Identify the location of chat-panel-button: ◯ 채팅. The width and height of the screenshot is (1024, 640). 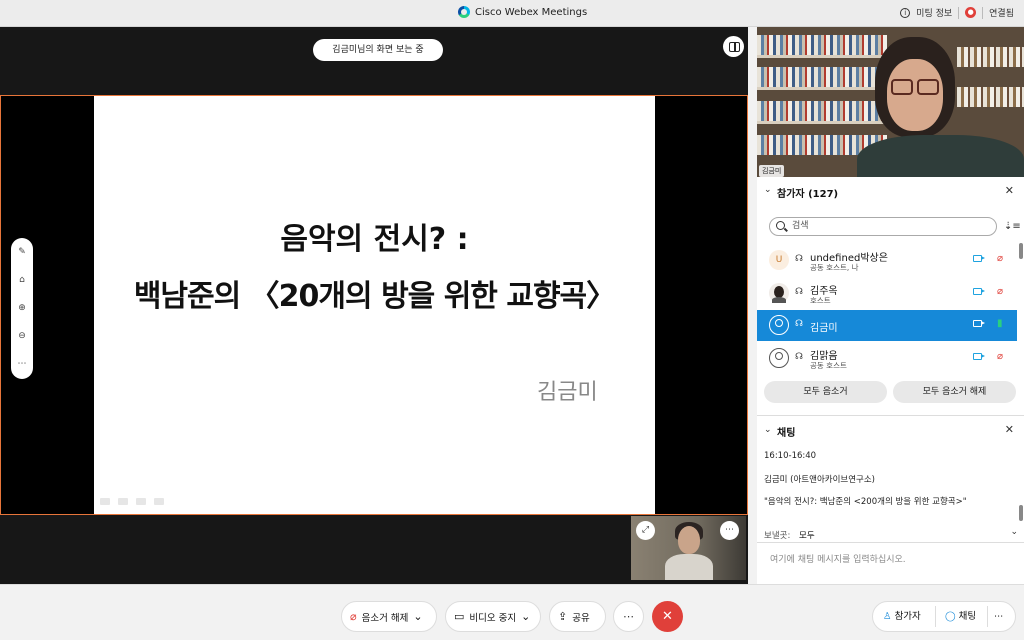
(960, 616).